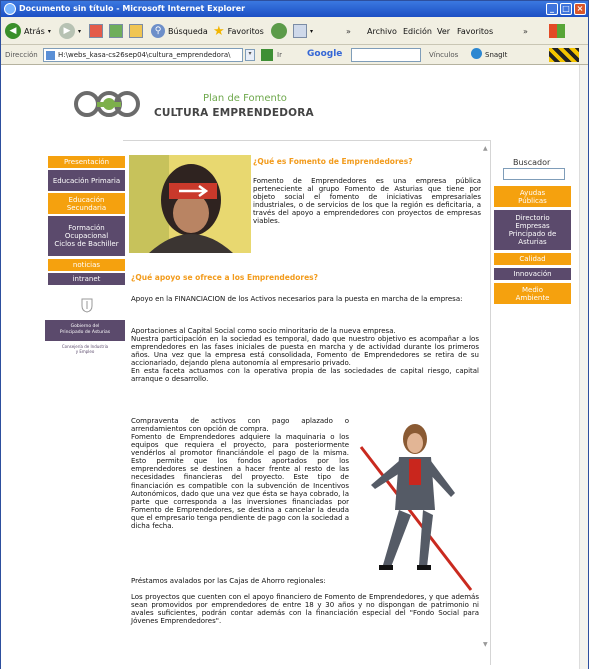  Describe the element at coordinates (300, 31) in the screenshot. I see `history-icon` at that location.